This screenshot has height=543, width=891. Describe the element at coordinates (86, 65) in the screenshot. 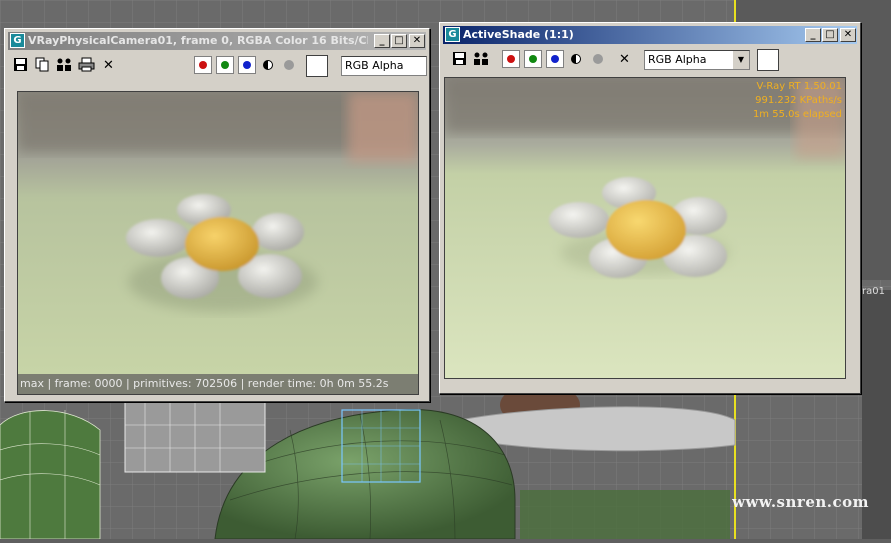

I see `print-icon` at that location.